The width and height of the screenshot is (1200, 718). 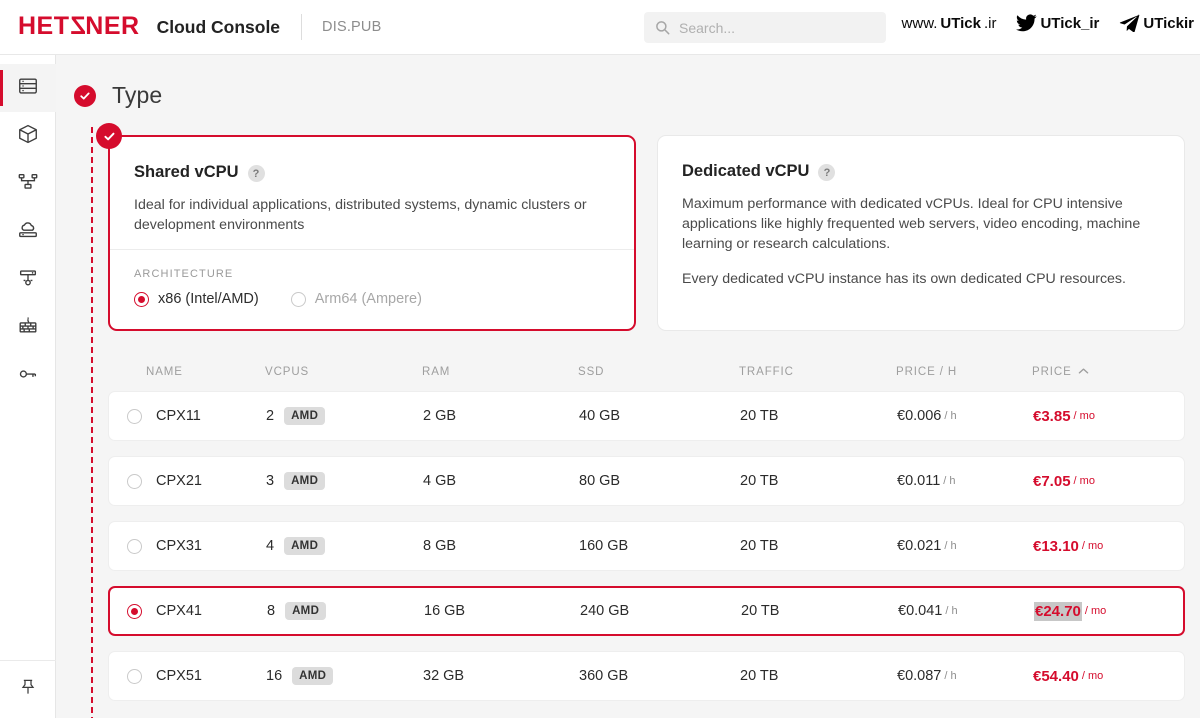 I want to click on card-title-row: Shared vCPU ?, so click(x=372, y=172).